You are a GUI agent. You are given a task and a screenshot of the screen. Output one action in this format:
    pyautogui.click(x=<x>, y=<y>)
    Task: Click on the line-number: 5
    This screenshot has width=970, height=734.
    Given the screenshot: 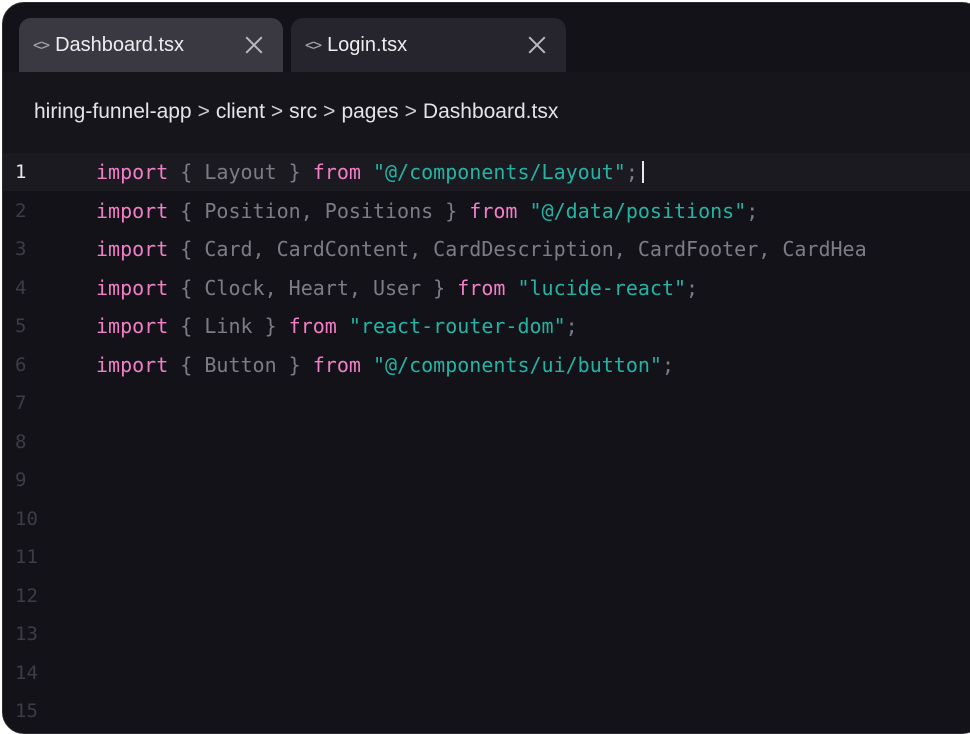 What is the action you would take?
    pyautogui.click(x=21, y=326)
    